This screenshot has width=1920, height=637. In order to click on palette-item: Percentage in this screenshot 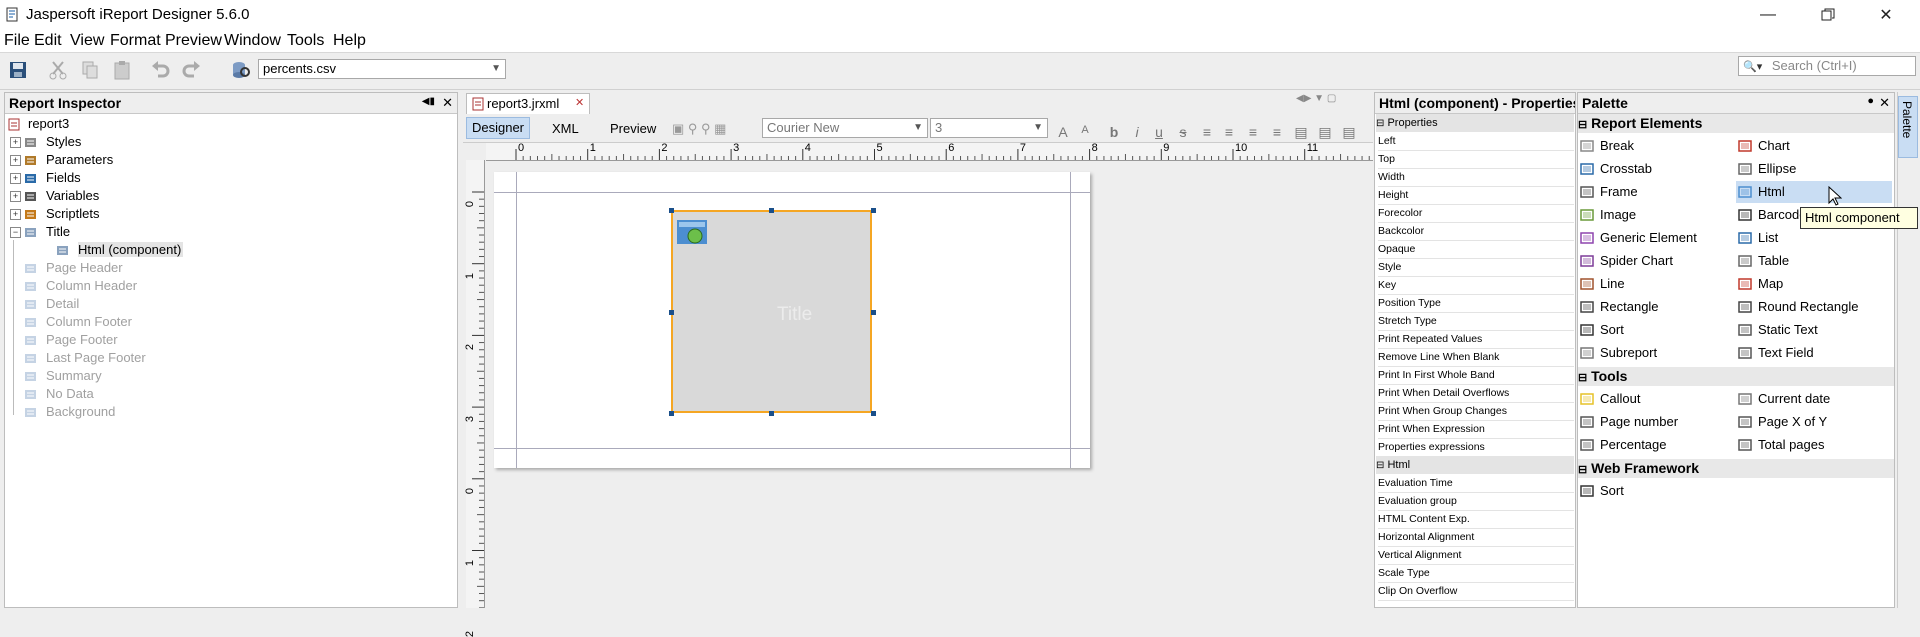, I will do `click(1622, 445)`.